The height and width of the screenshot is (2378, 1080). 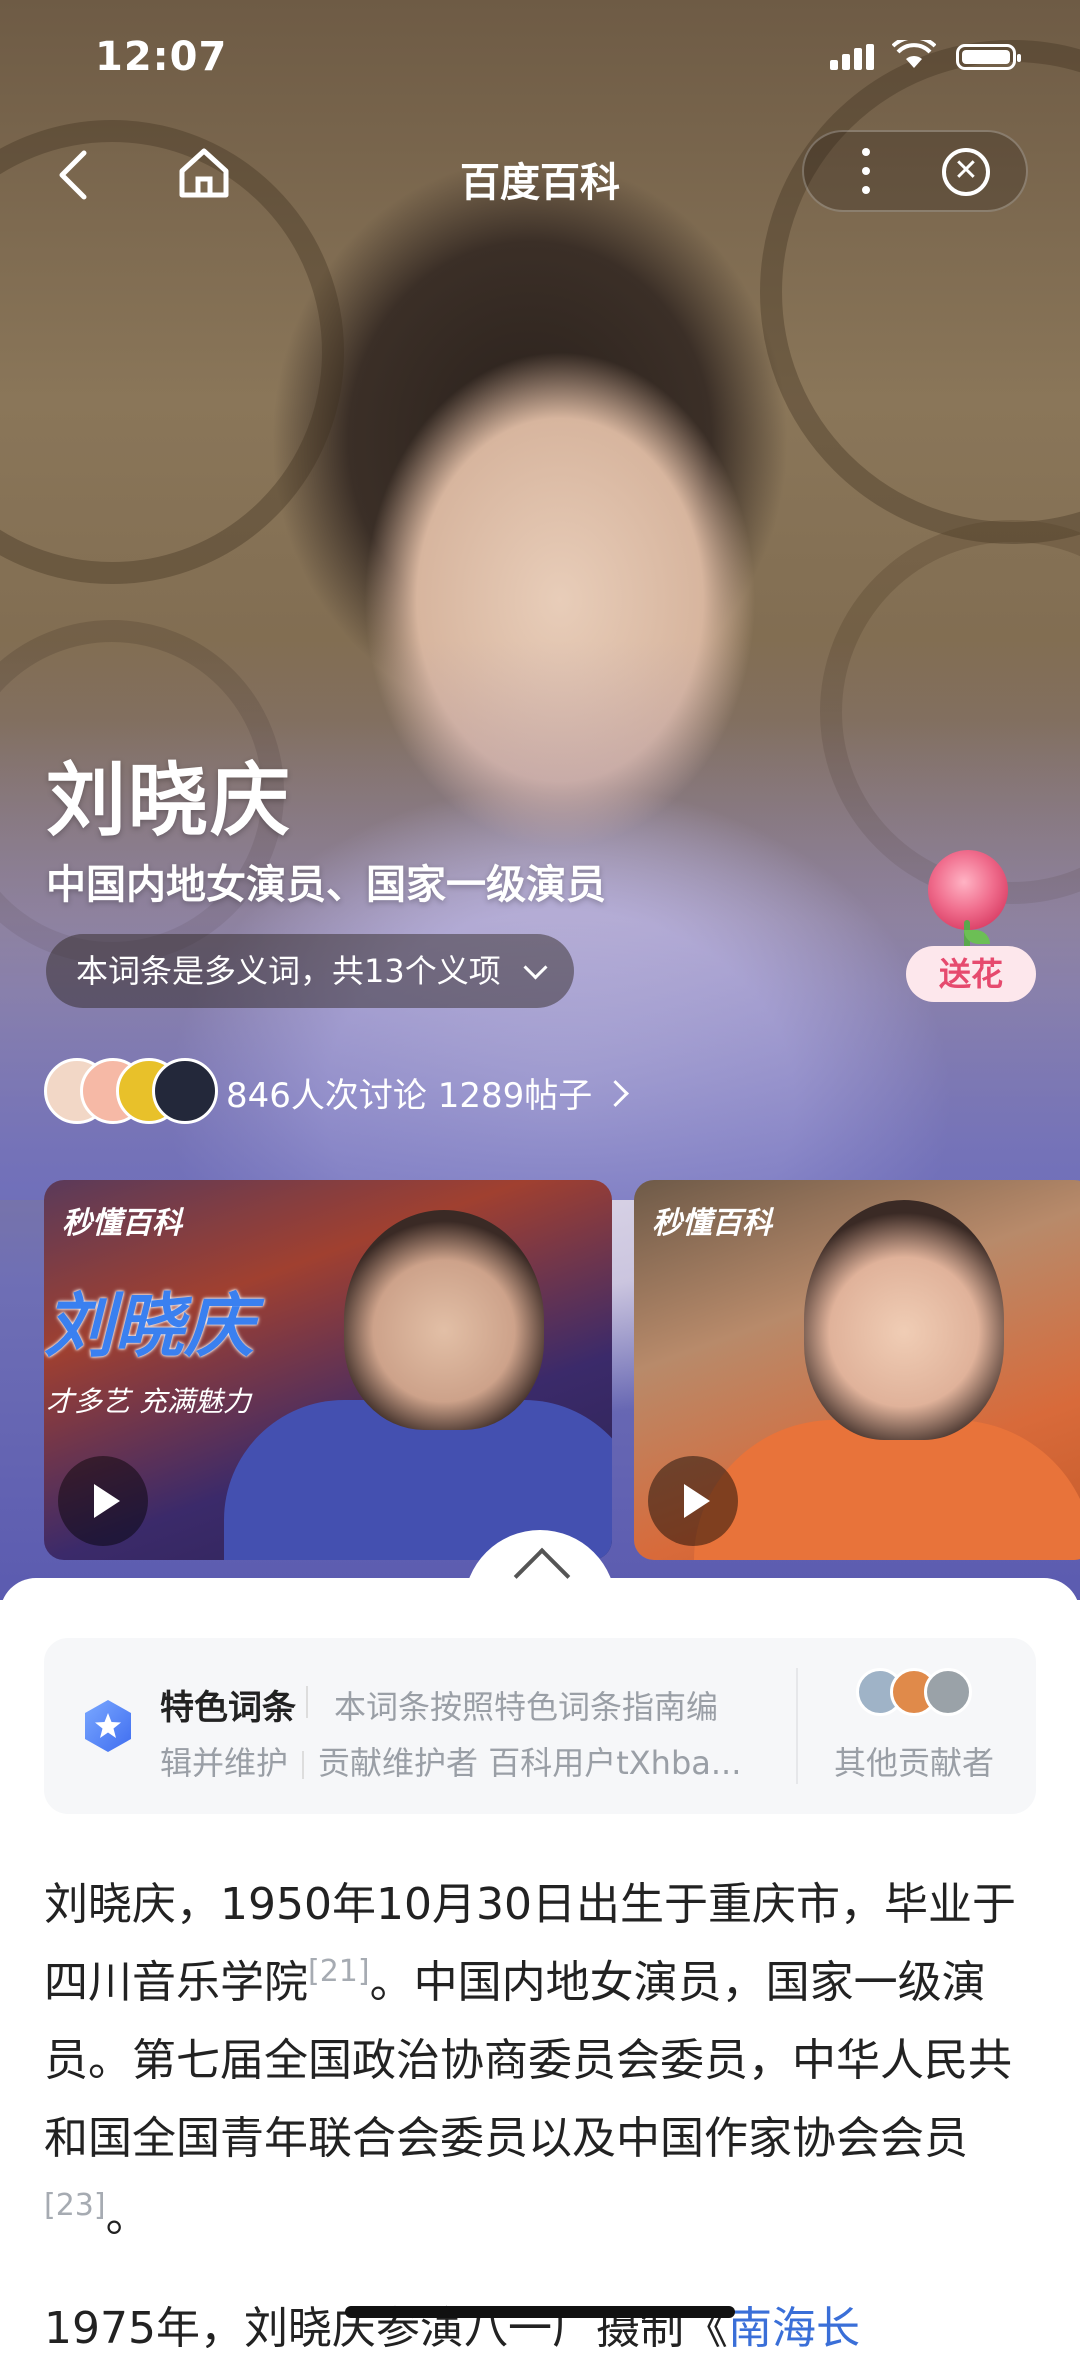 What do you see at coordinates (409, 1096) in the screenshot?
I see `discussion-stats: 846人次讨论 1289帖子` at bounding box center [409, 1096].